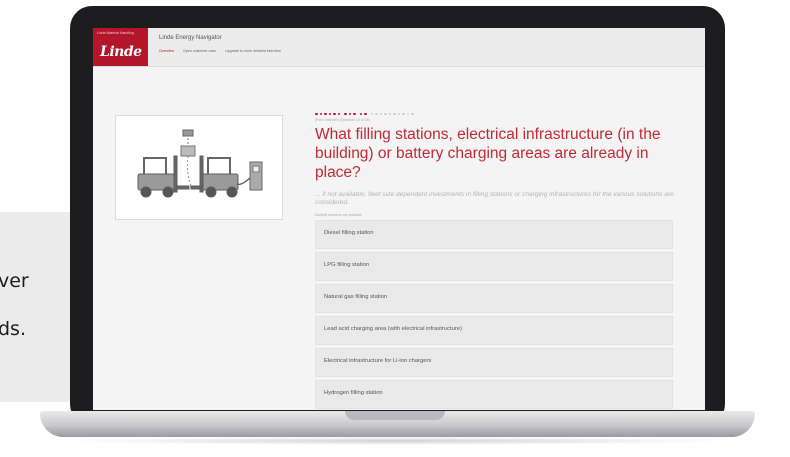 The image size is (790, 457). I want to click on nav-open-customer-case: Open customer case, so click(199, 51).